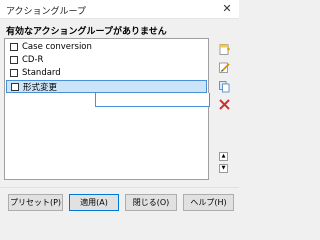  Describe the element at coordinates (46, 12) in the screenshot. I see `window-title: アクショングループ` at that location.